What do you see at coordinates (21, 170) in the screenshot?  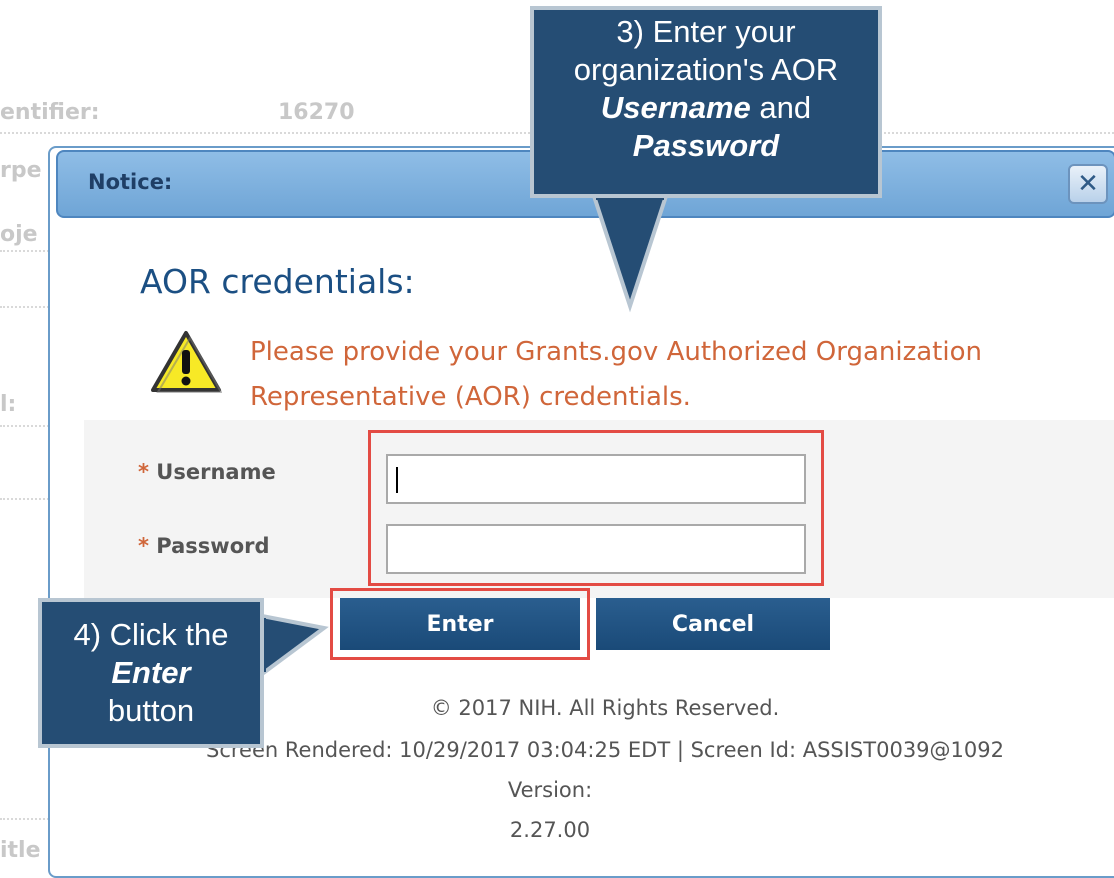 I see `bg-label-2: rpe` at bounding box center [21, 170].